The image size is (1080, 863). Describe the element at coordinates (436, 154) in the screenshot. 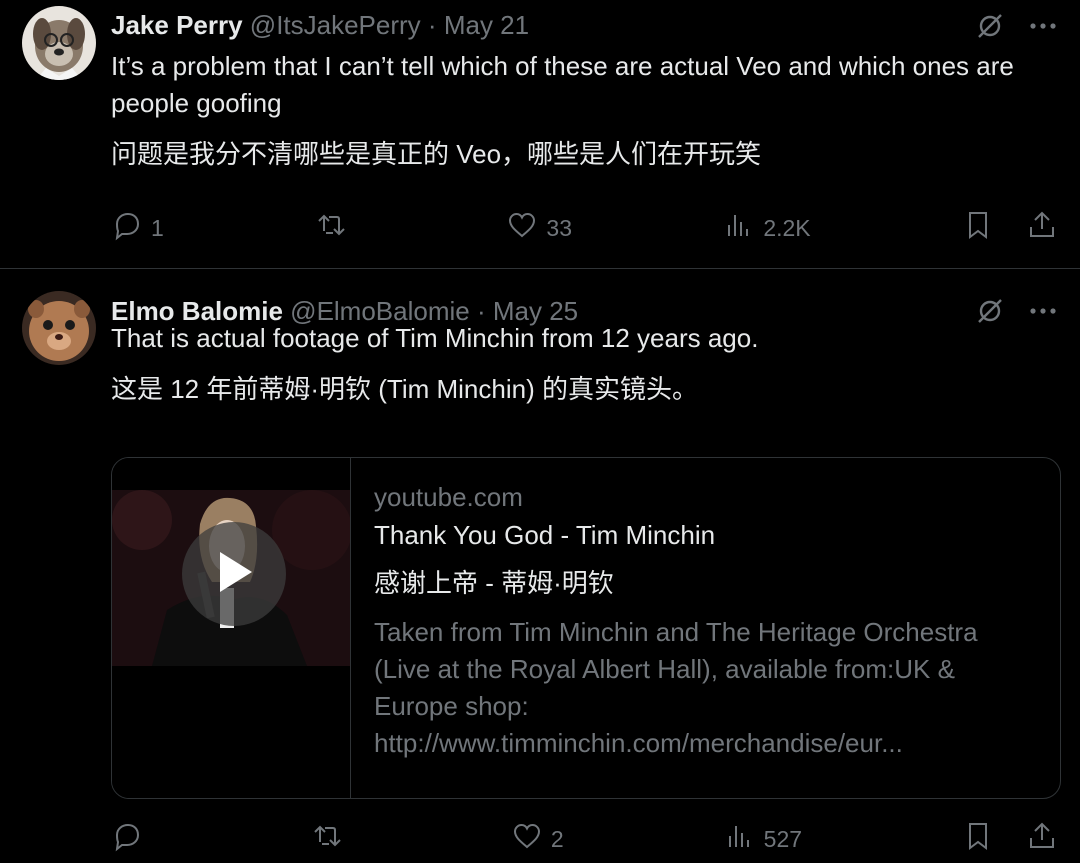

I see `tweet-translation: 问题是我分不清哪些是真正的 Veo，哪些是人们在开玩笑` at that location.